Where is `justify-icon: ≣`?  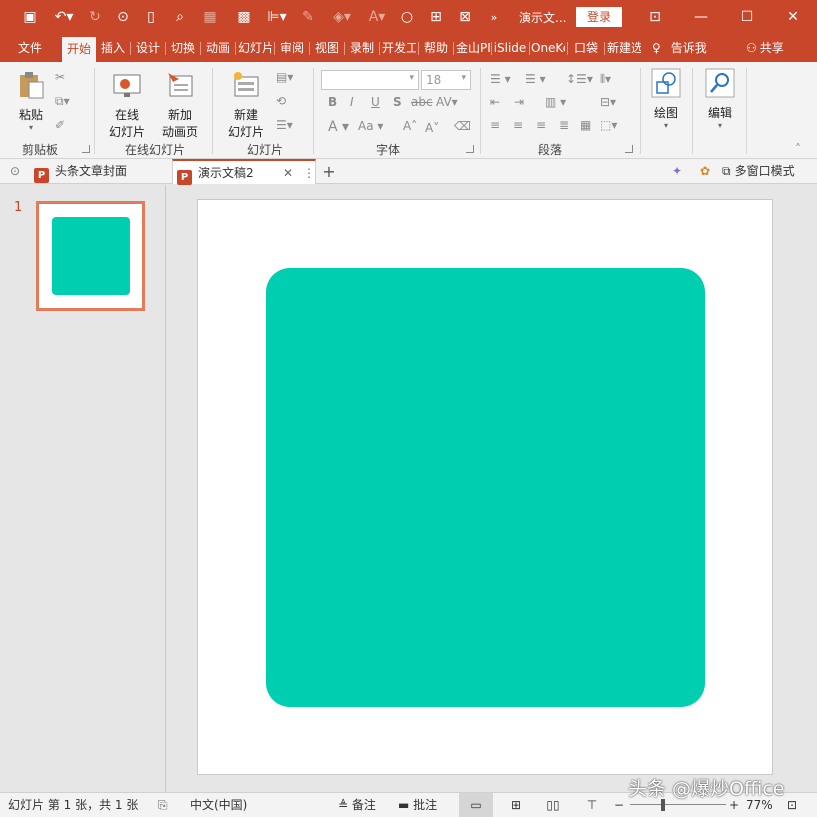
justify-icon: ≣ is located at coordinates (564, 125).